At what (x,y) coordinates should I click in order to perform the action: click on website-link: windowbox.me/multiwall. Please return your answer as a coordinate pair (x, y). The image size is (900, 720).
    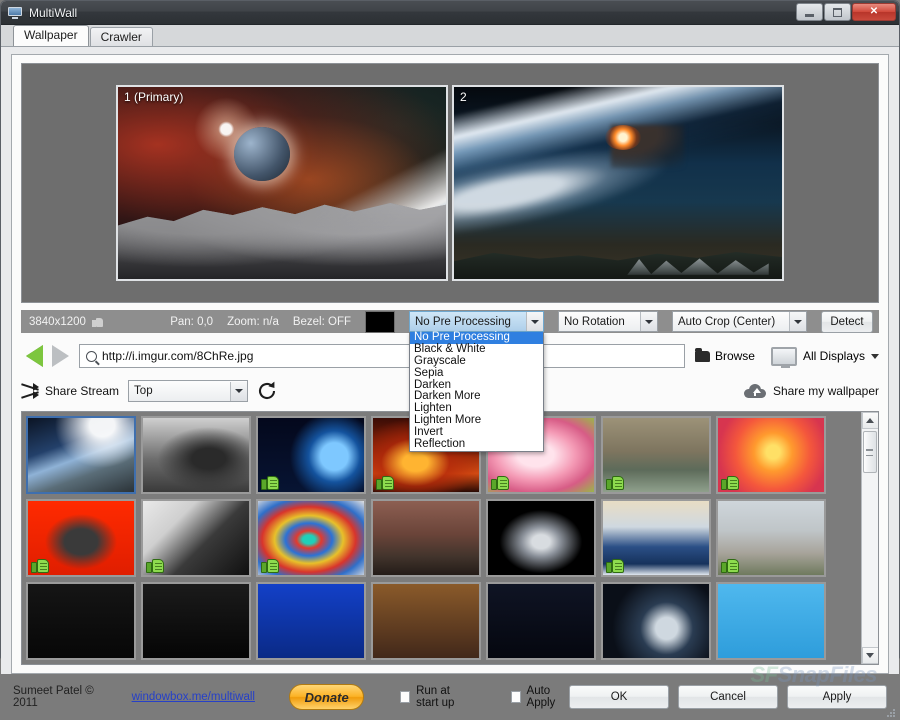
    Looking at the image, I should click on (193, 697).